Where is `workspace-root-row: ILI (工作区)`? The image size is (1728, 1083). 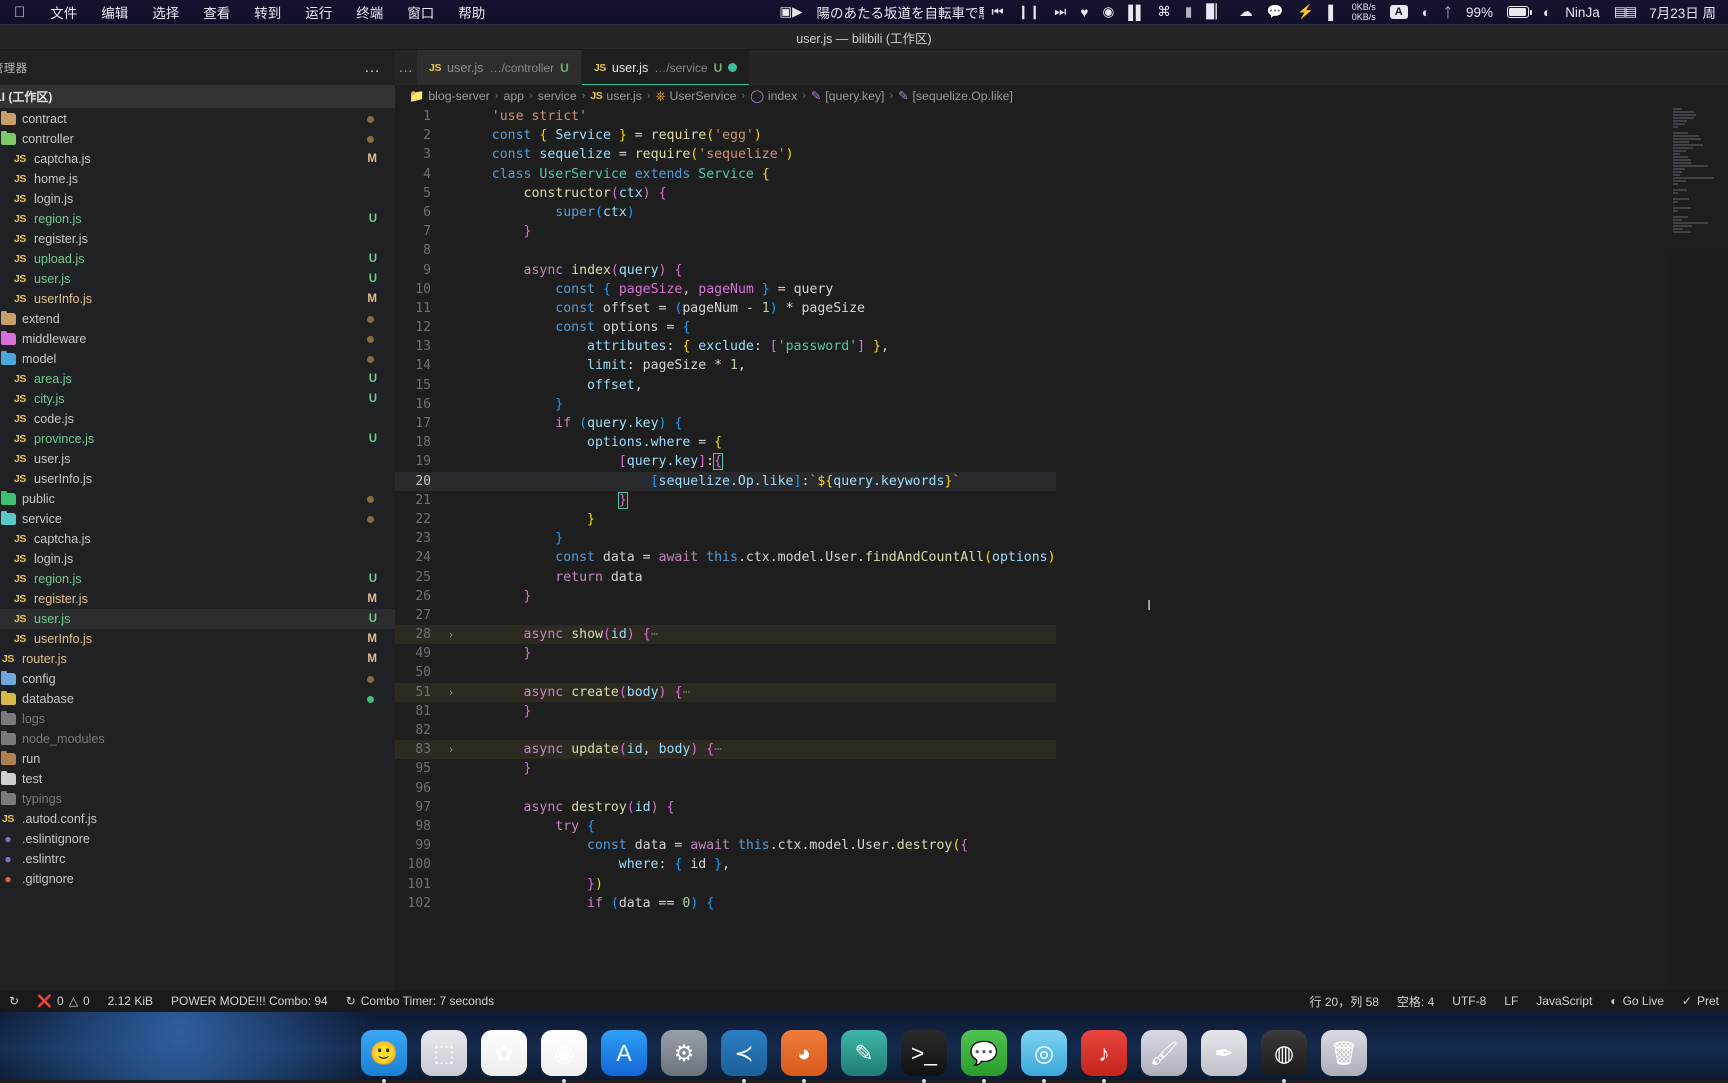
workspace-root-row: ILI (工作区) is located at coordinates (197, 96).